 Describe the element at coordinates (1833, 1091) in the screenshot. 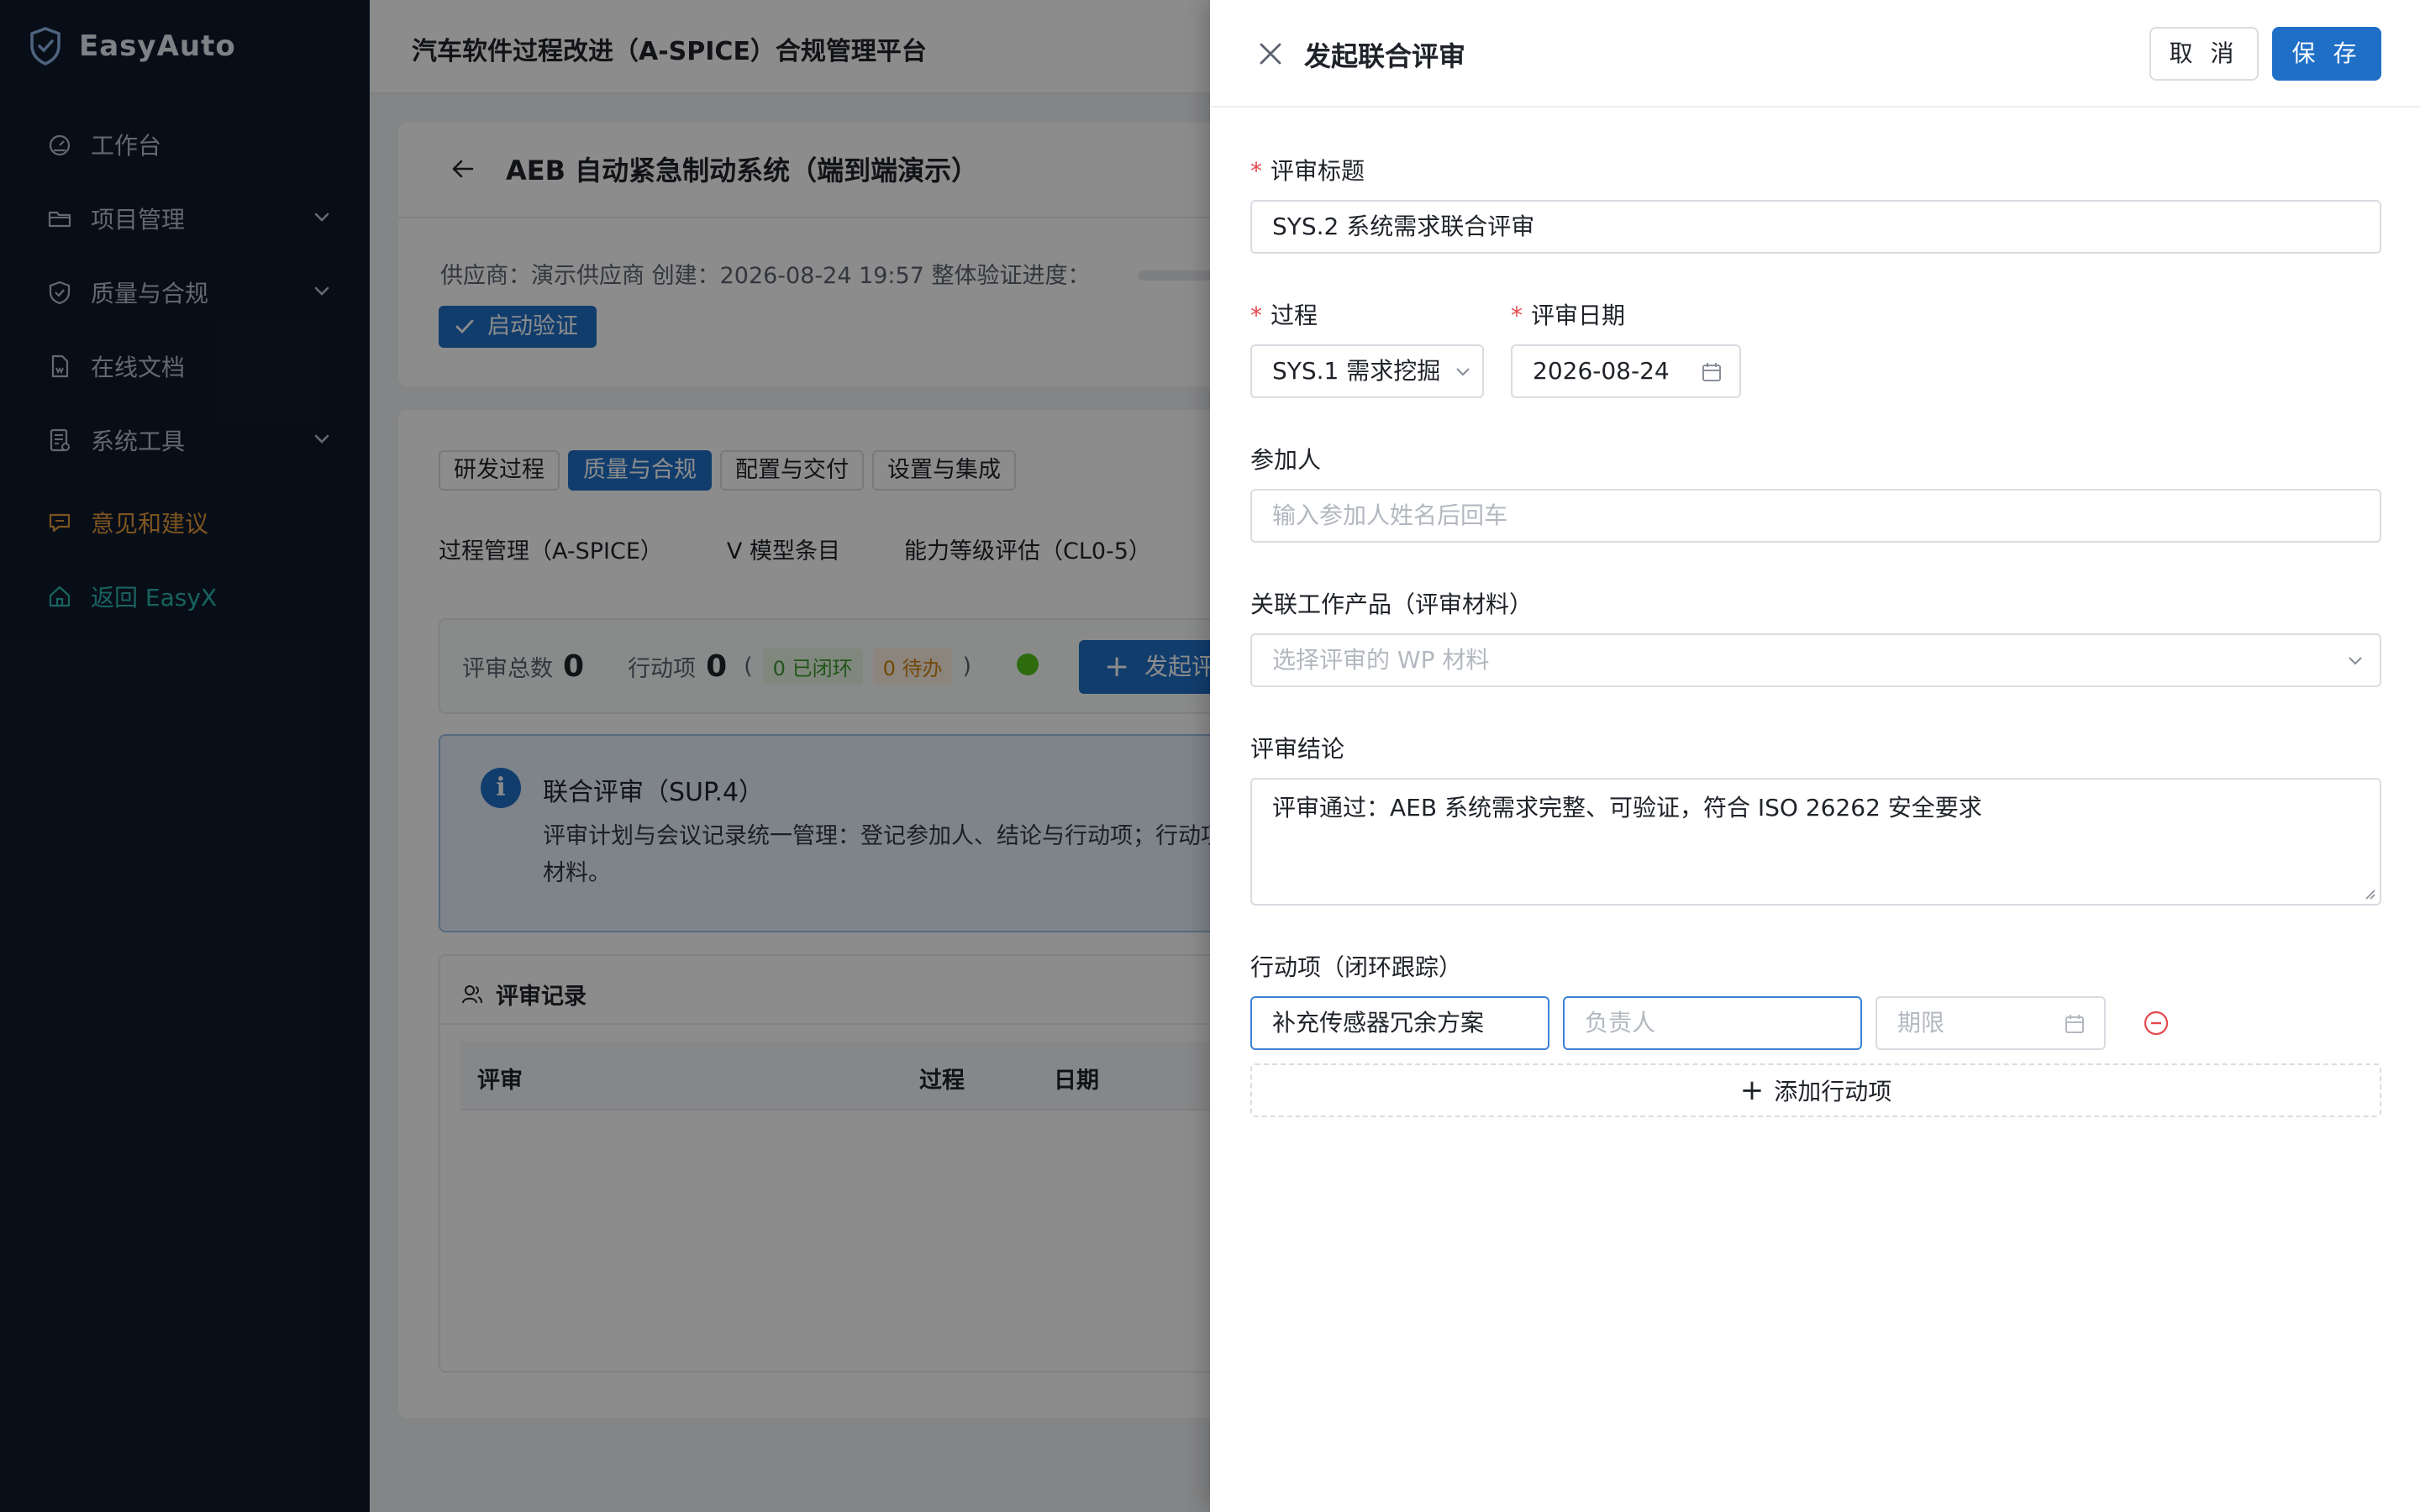

I see `add-action-label: 添加行动项` at that location.